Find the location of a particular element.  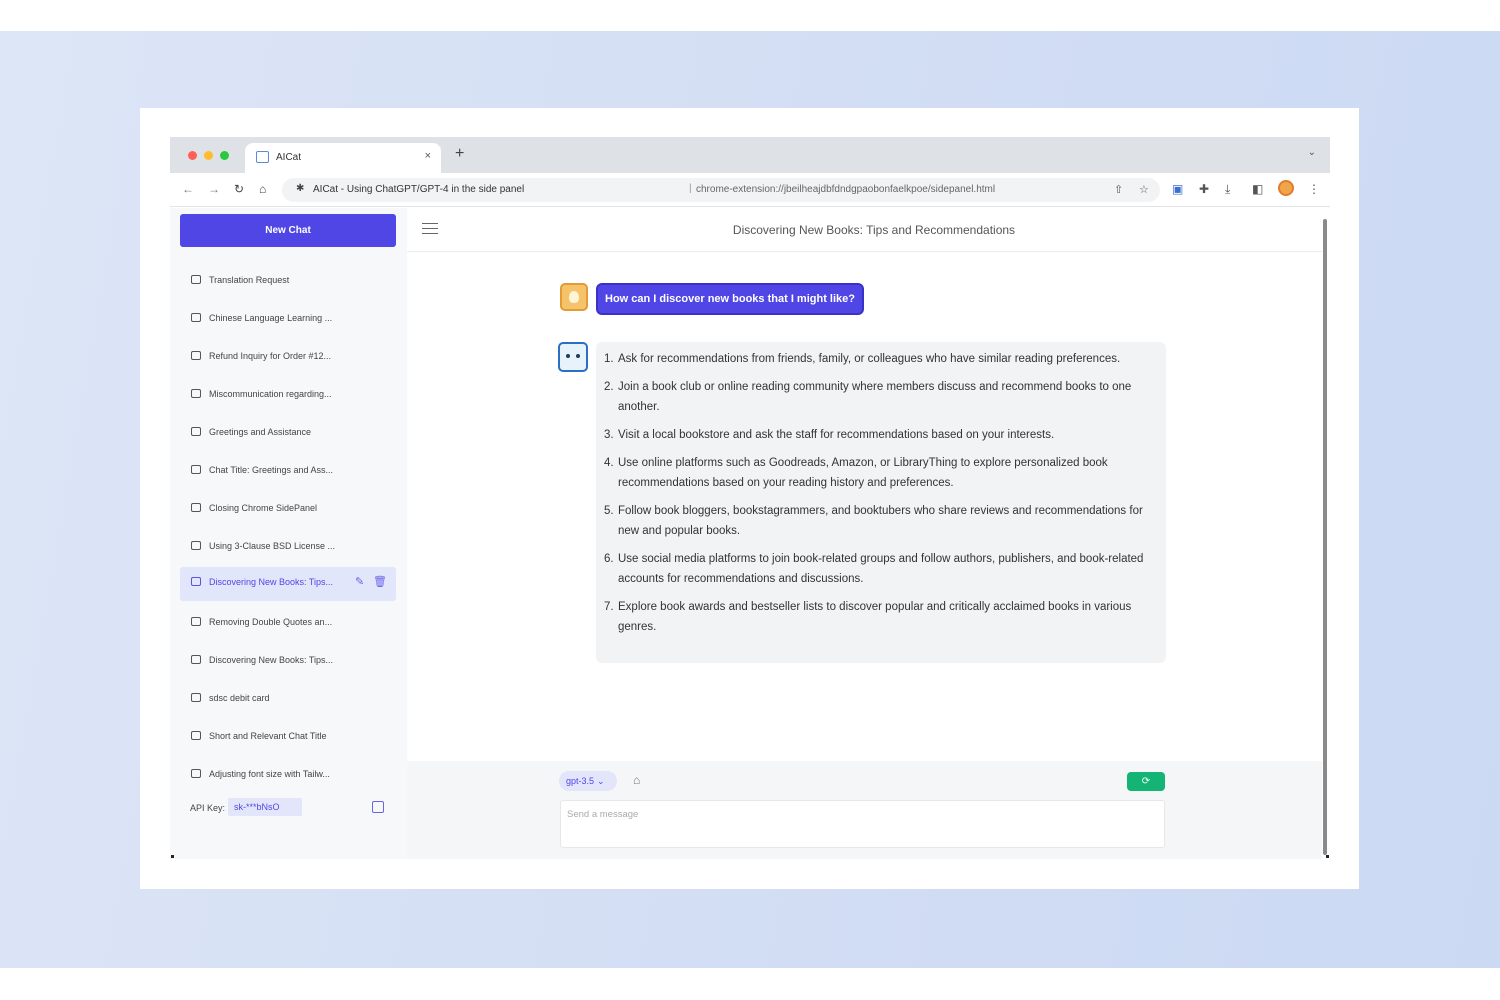

more-menu-icon: ⋮ is located at coordinates (1314, 189).